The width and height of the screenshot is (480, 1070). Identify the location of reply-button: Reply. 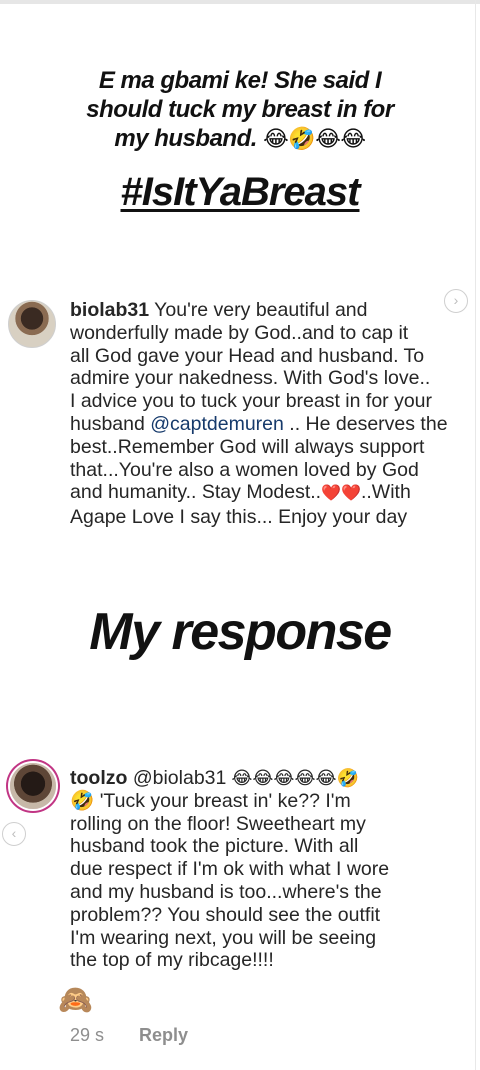
(163, 1035).